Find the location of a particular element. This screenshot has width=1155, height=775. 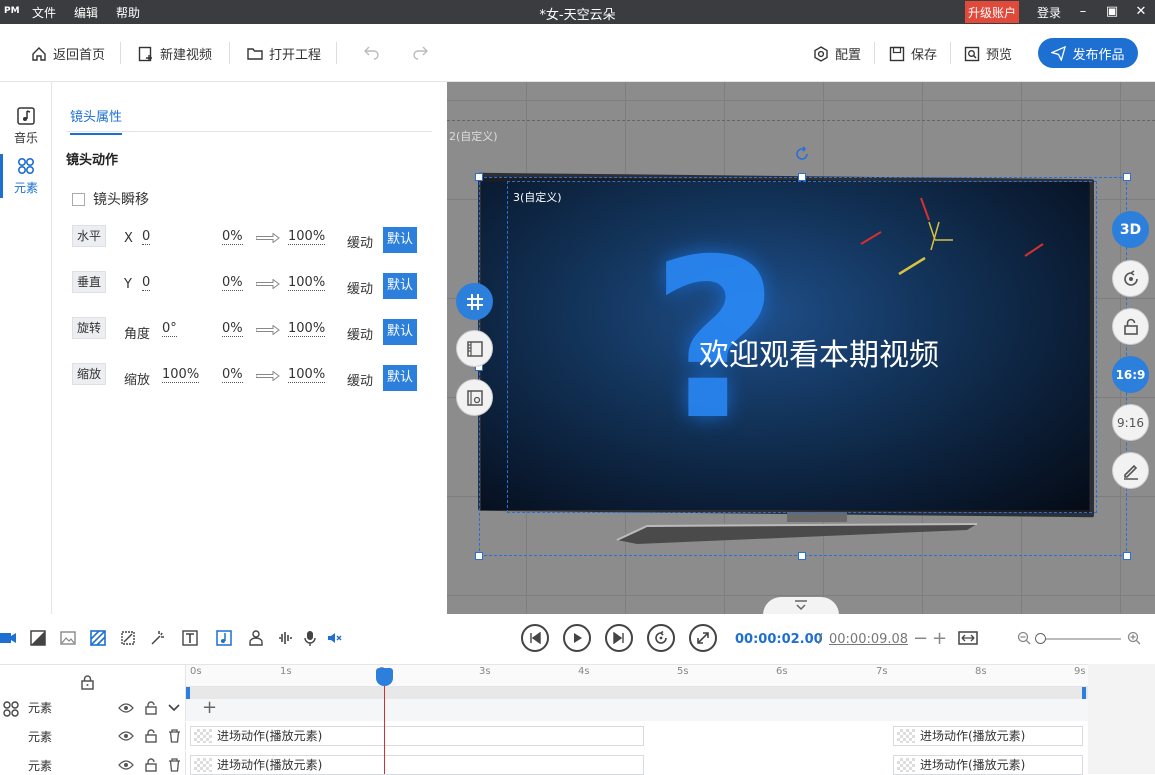

frame-settings-button is located at coordinates (474, 397).